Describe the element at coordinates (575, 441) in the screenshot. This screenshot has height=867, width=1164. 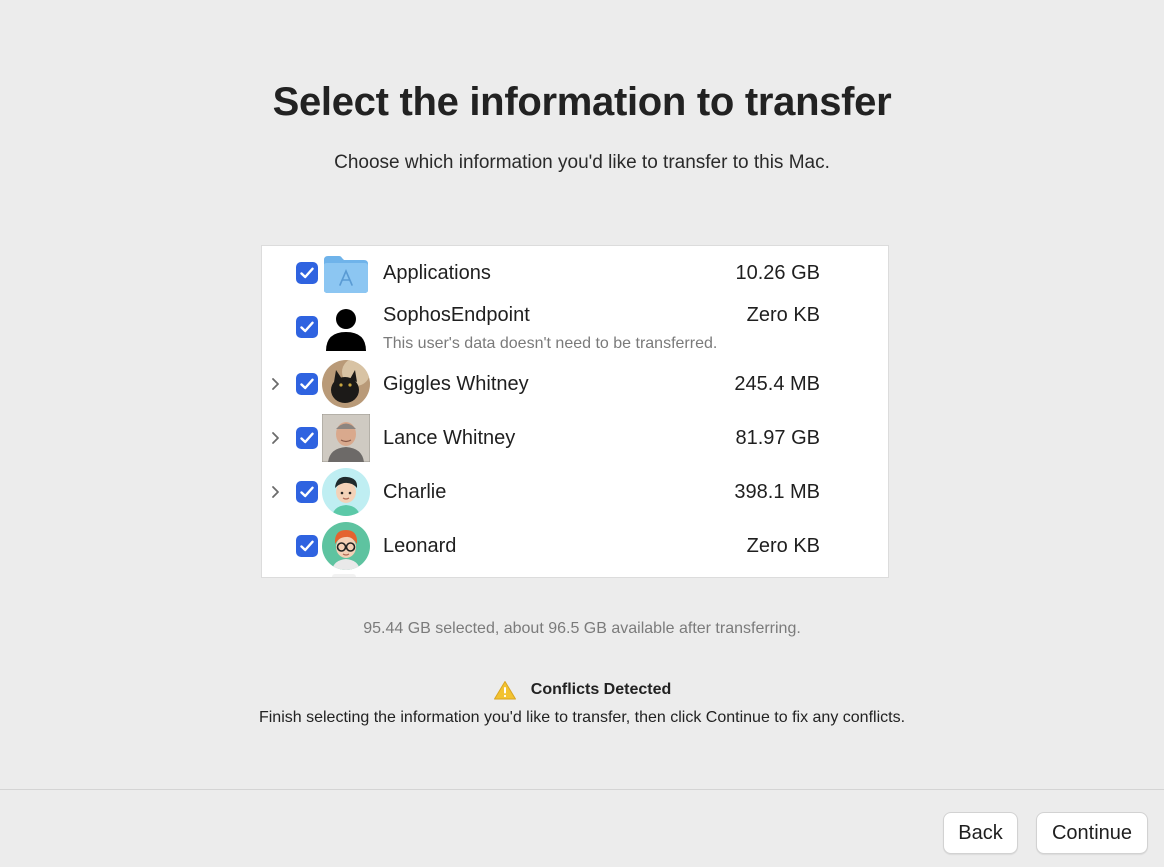
I see `list-item-lance-whitney: Lance Whitney 81.97 GB` at that location.